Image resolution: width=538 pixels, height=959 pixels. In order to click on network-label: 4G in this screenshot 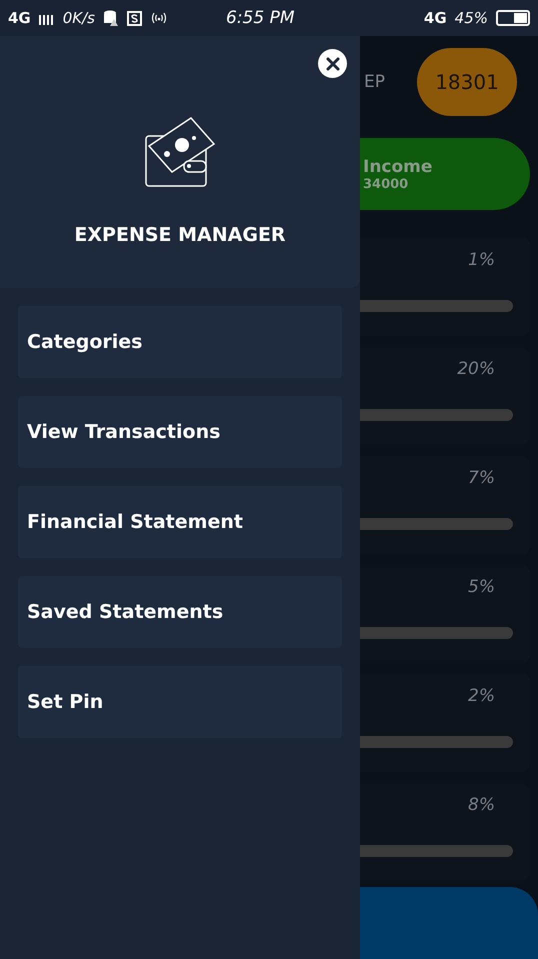, I will do `click(19, 18)`.